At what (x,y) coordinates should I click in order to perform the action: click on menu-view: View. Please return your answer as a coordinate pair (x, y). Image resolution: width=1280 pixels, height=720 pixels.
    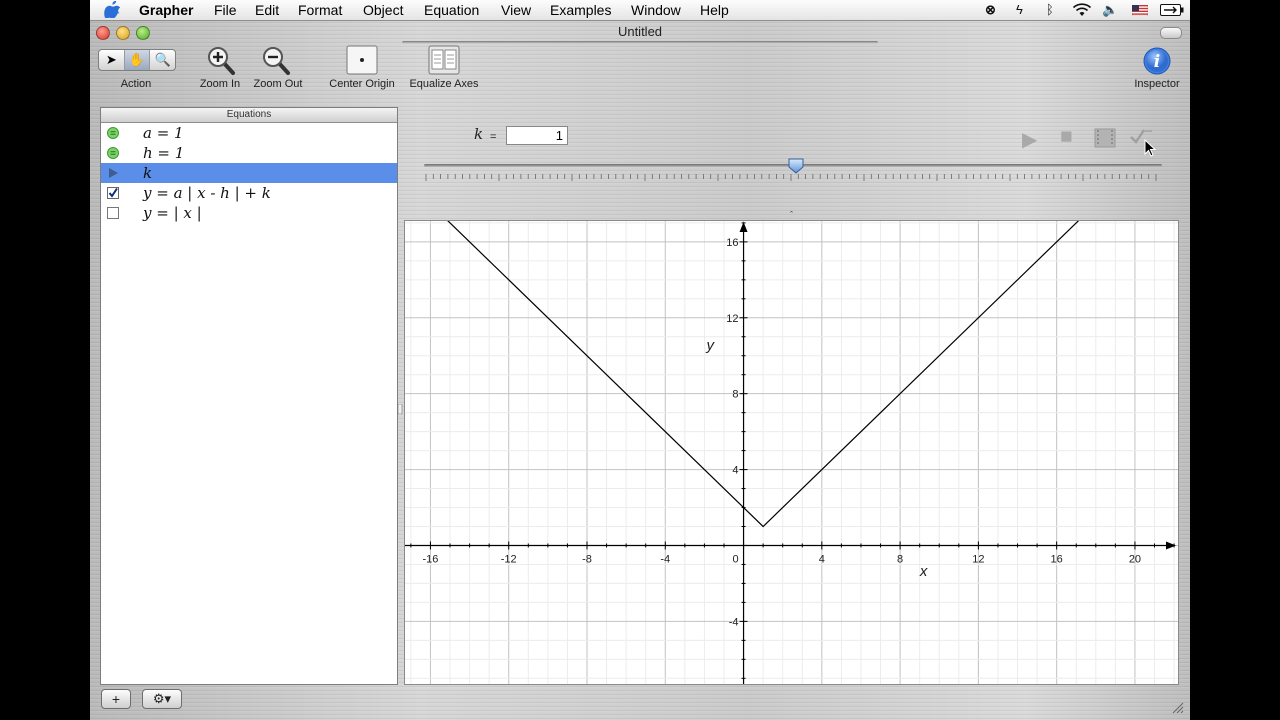
    Looking at the image, I should click on (516, 10).